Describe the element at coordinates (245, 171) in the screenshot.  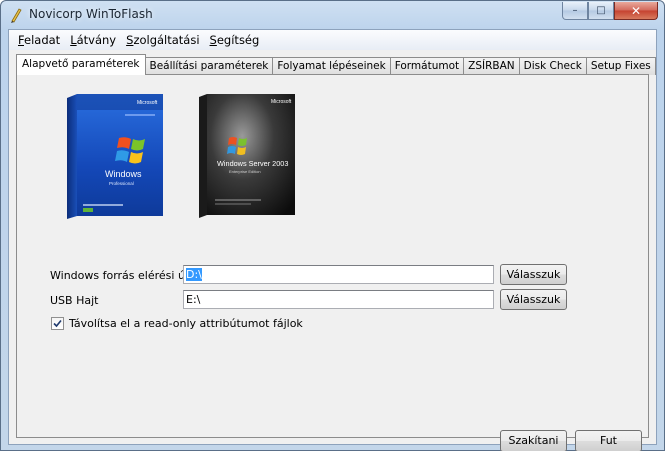
I see `svg-text: Enterprise Edition` at that location.